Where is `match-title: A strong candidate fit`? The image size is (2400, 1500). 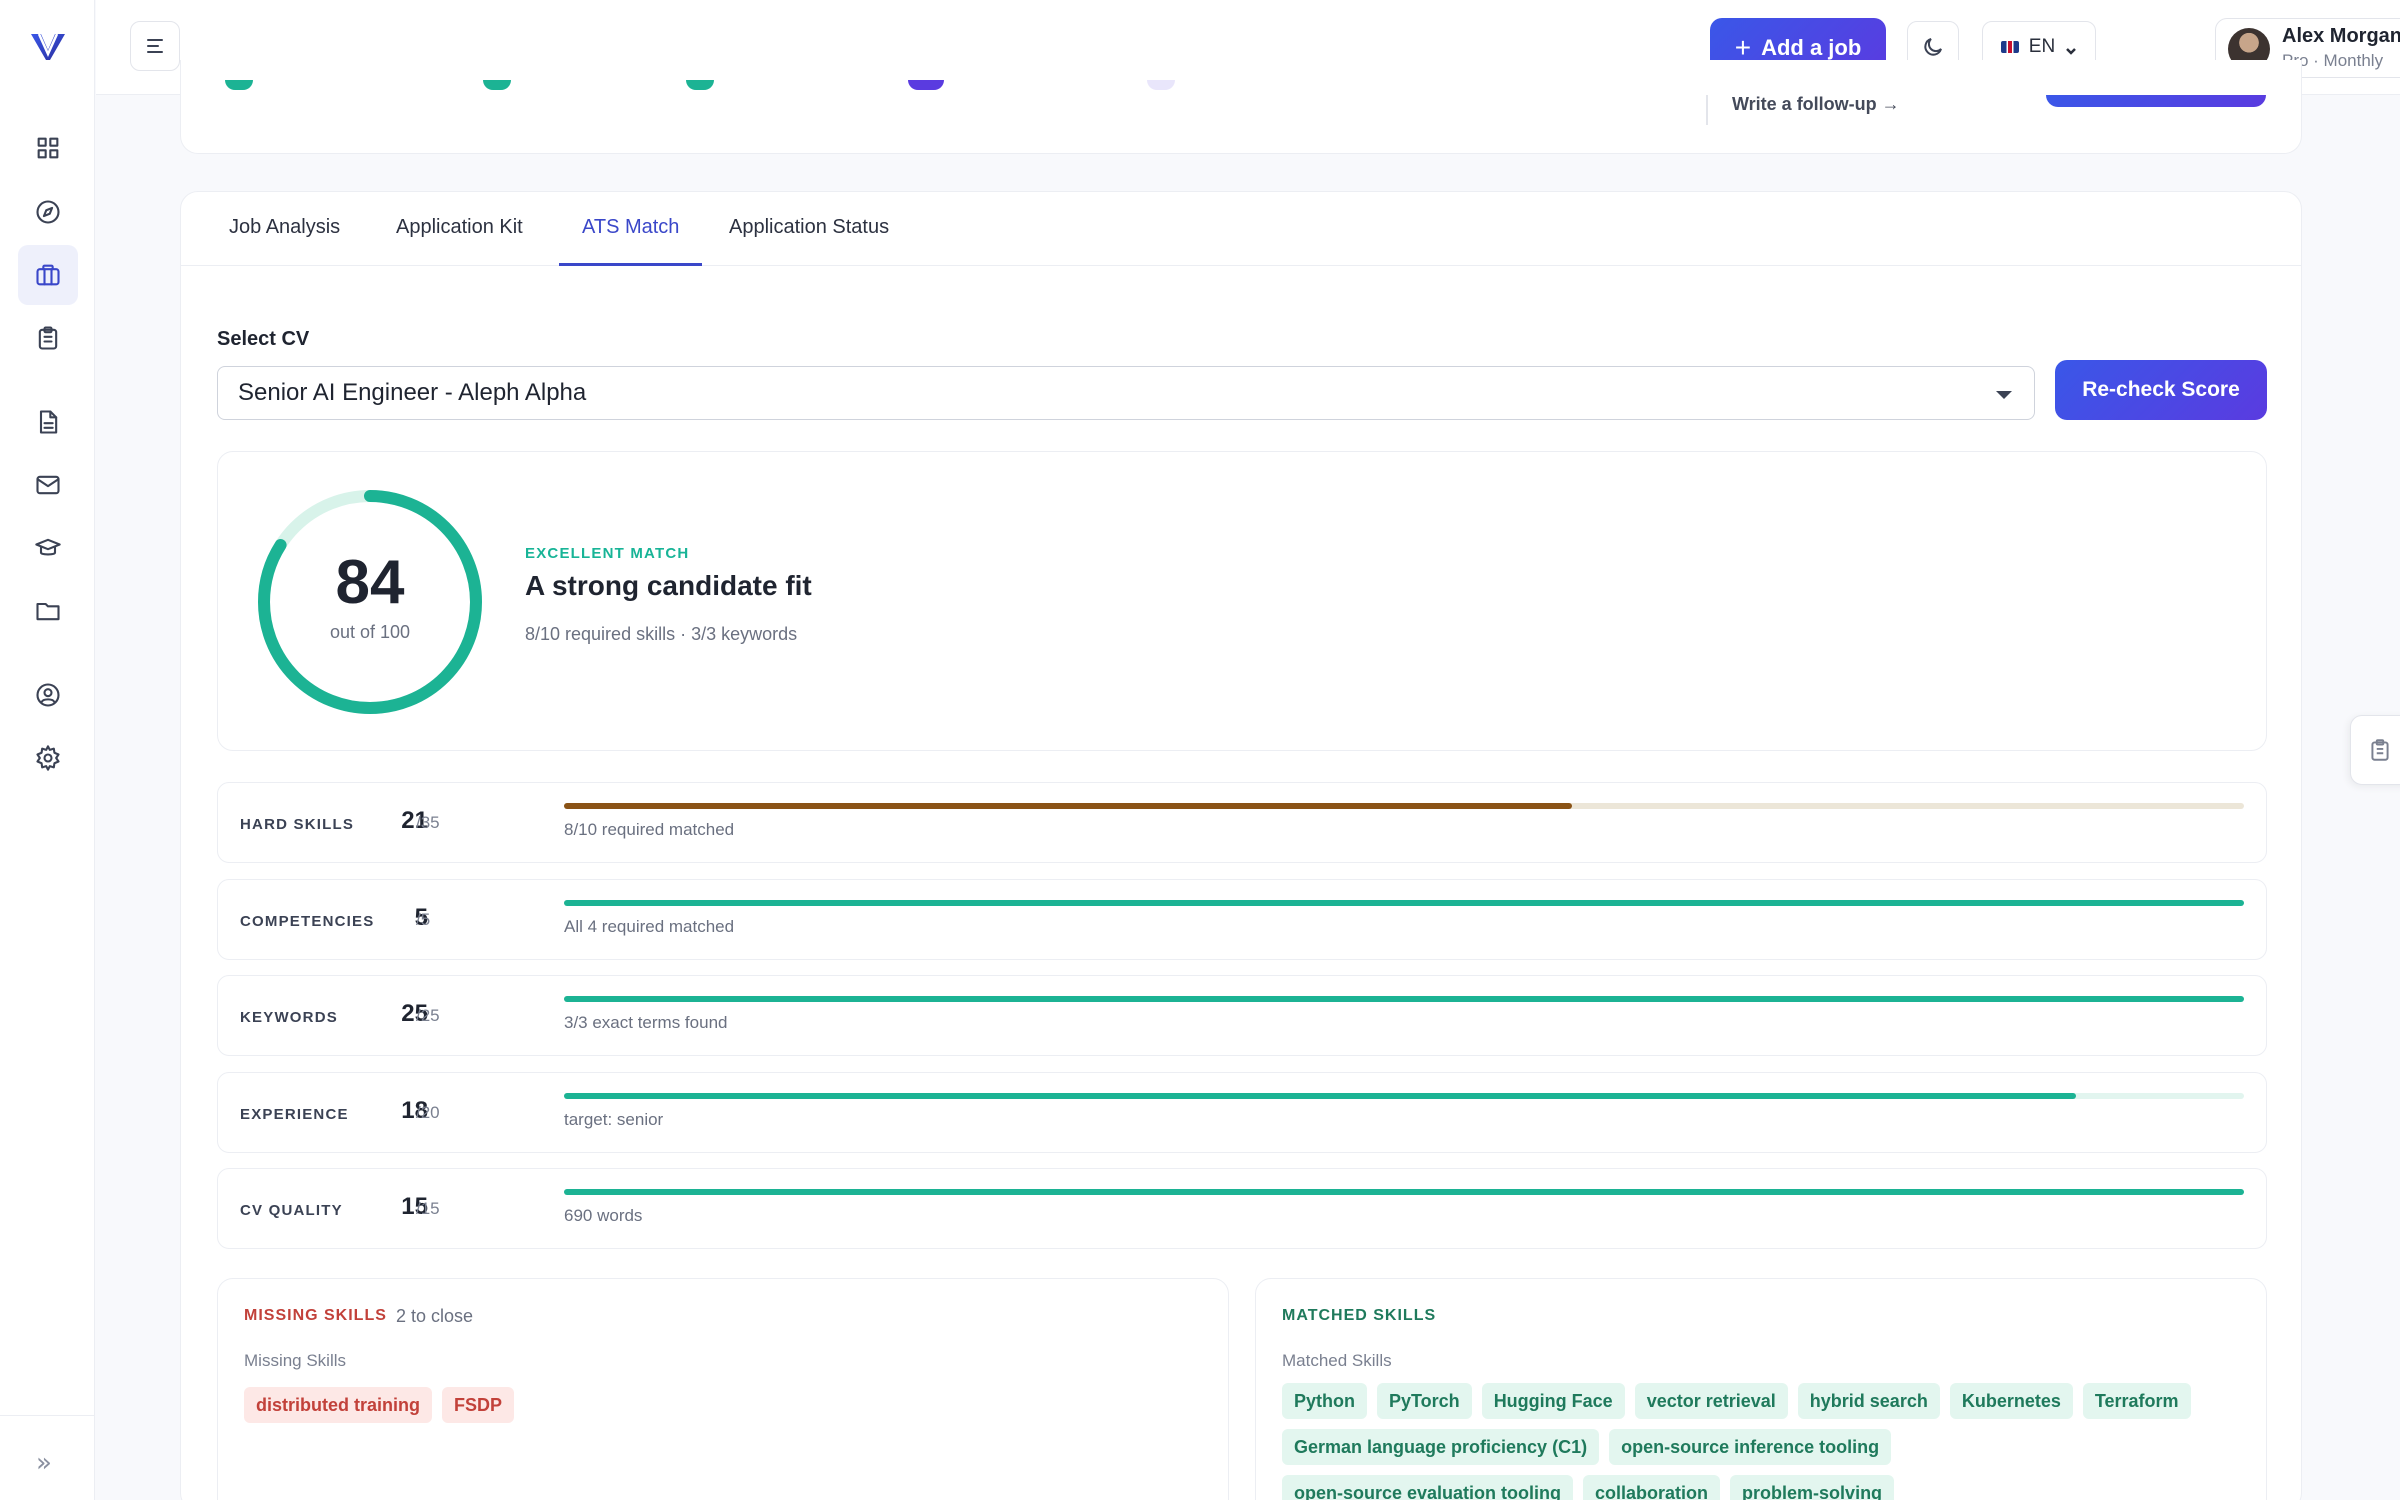 match-title: A strong candidate fit is located at coordinates (668, 585).